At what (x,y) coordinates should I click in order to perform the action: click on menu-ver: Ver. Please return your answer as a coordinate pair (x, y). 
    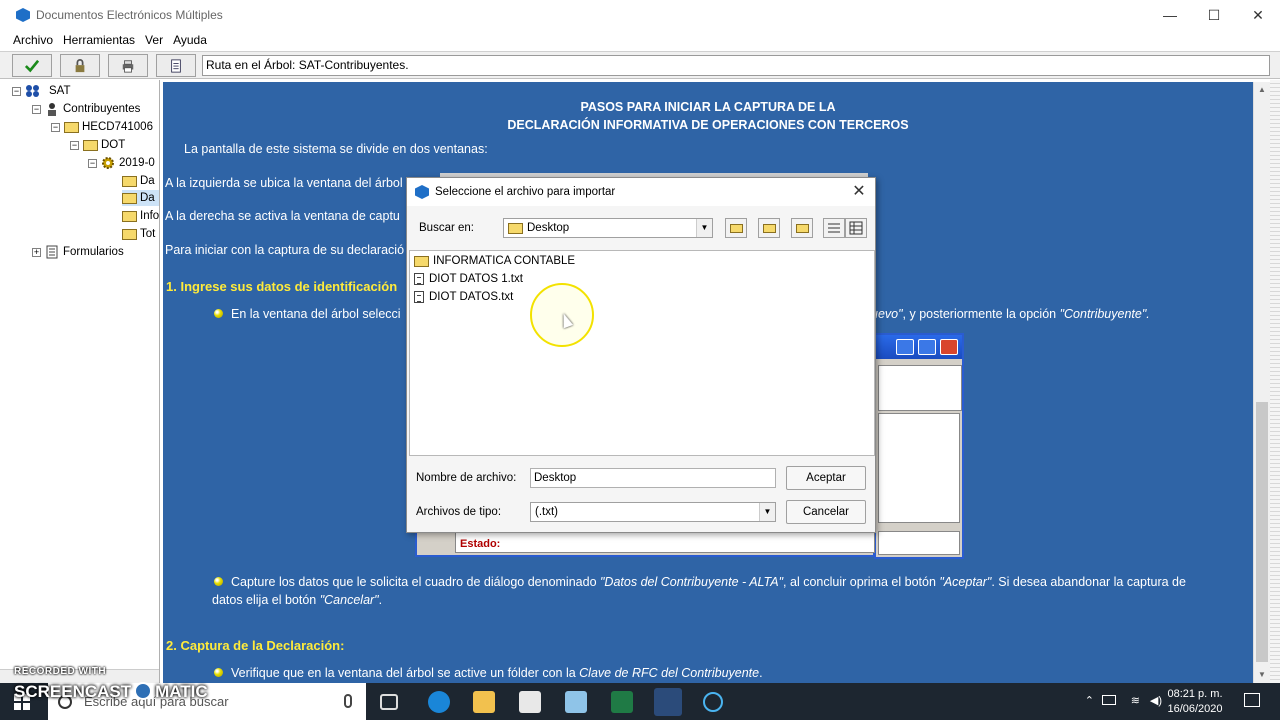
    Looking at the image, I should click on (154, 40).